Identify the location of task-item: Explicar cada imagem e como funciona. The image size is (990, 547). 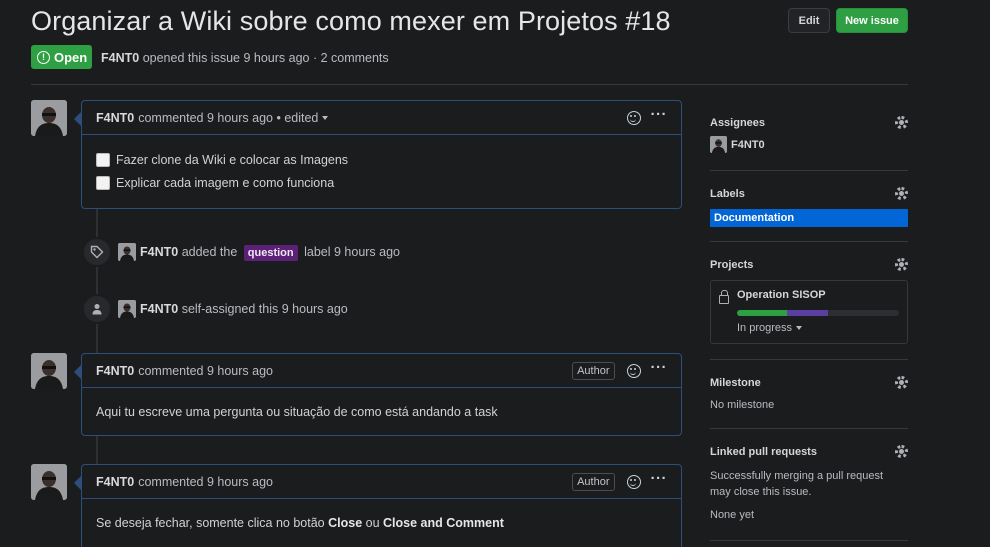
(381, 182).